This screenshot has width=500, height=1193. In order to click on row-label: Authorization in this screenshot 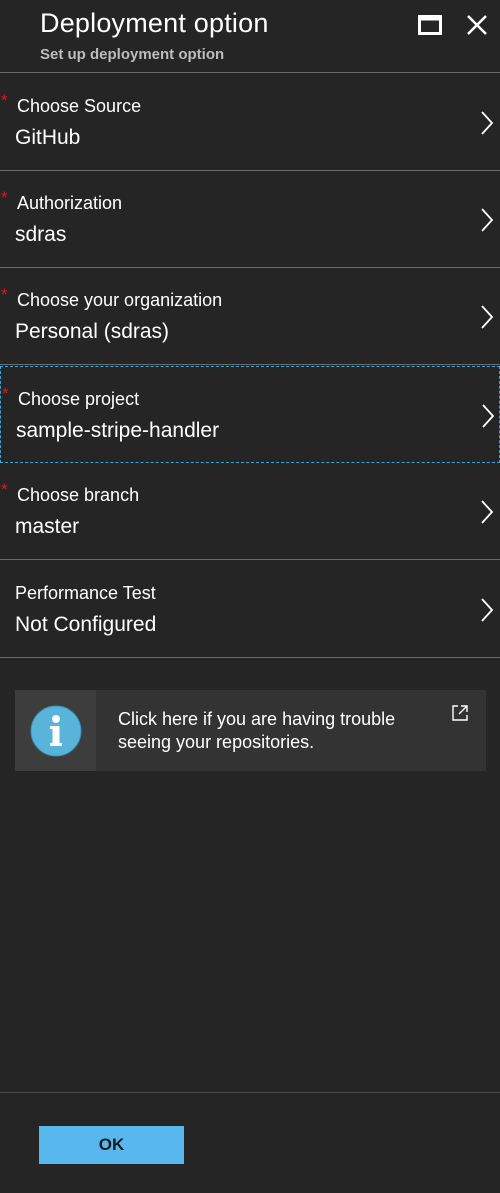, I will do `click(70, 203)`.